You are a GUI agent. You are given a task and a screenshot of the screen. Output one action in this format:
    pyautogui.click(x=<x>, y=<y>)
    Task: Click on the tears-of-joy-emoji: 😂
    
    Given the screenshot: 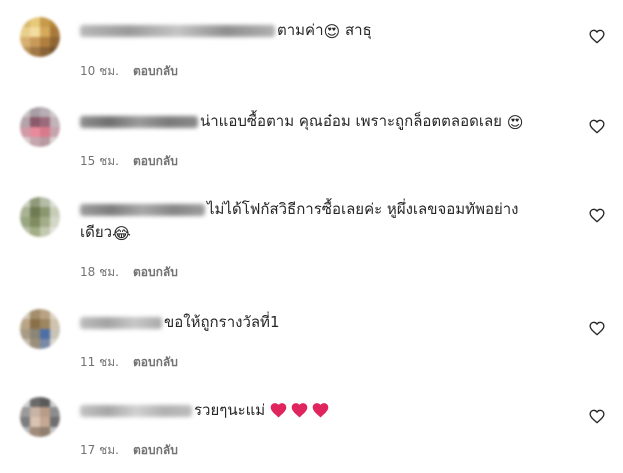 What is the action you would take?
    pyautogui.click(x=121, y=233)
    